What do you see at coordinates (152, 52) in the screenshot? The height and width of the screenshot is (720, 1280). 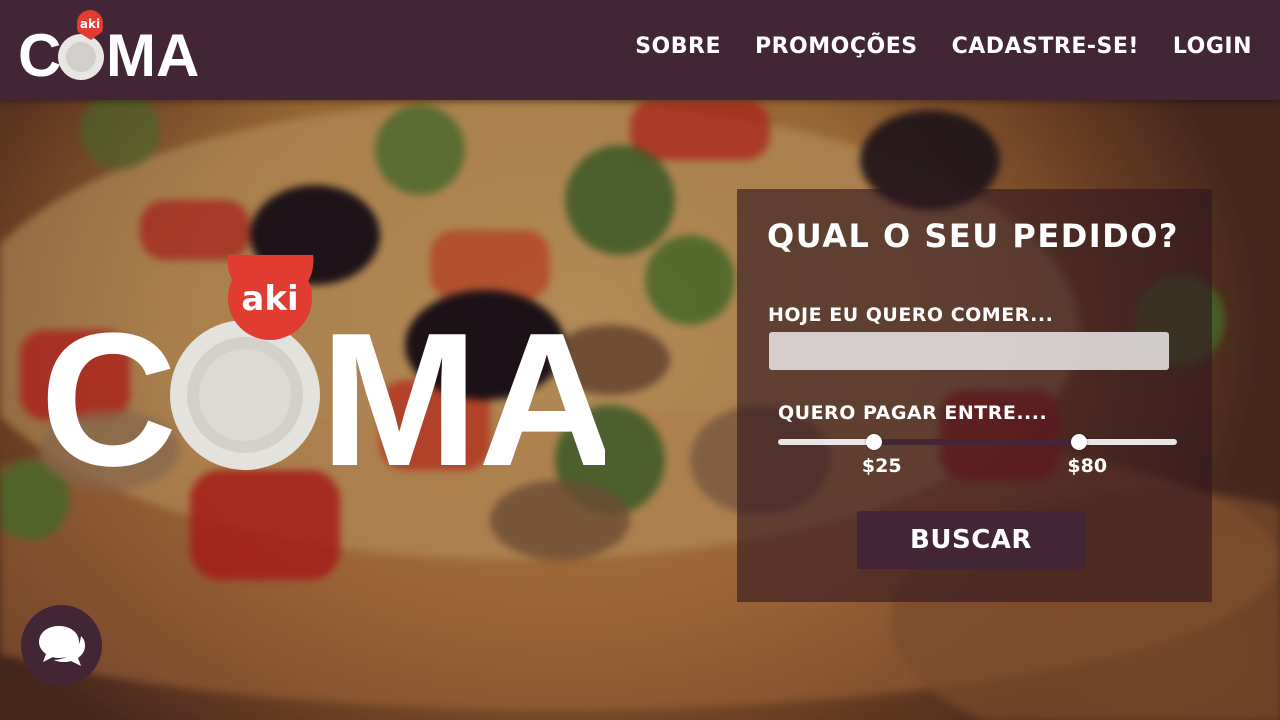 I see `logo-small-ma: MA` at bounding box center [152, 52].